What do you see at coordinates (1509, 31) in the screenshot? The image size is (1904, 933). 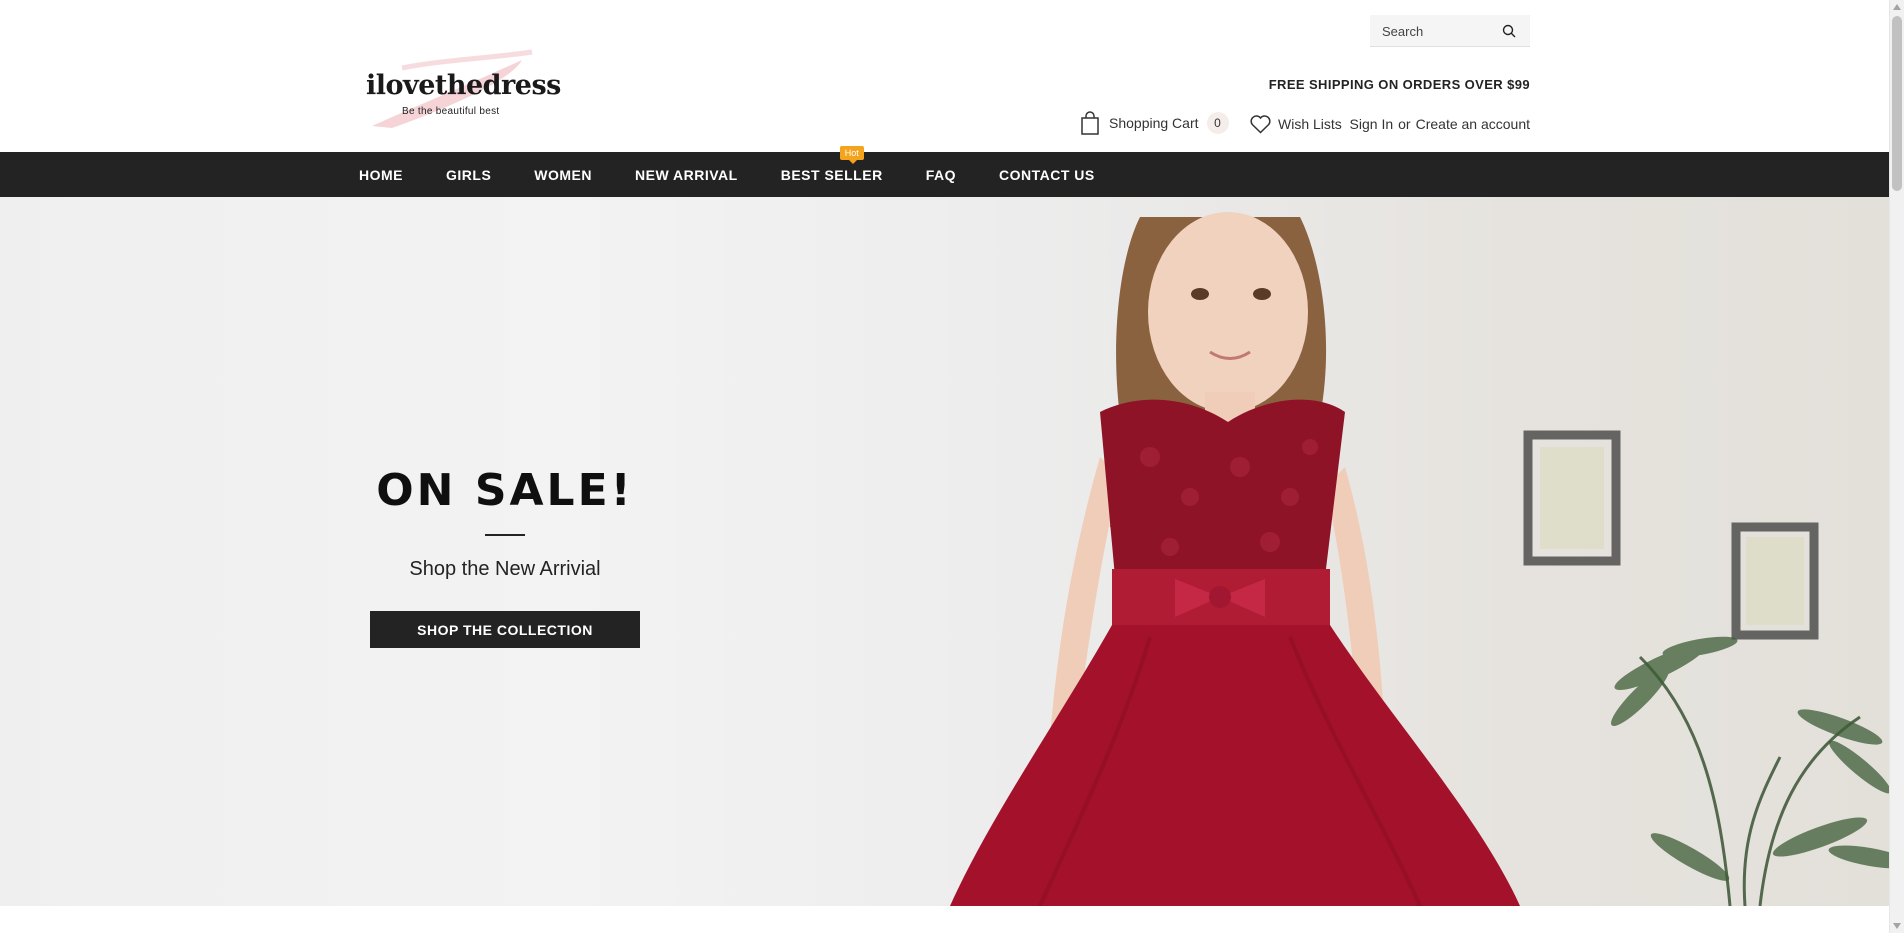 I see `search-icon` at bounding box center [1509, 31].